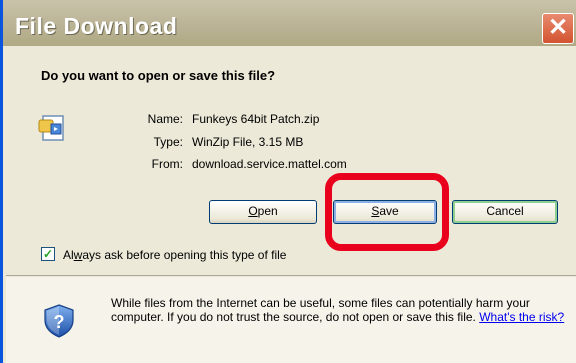 The width and height of the screenshot is (576, 363). What do you see at coordinates (253, 211) in the screenshot?
I see `open-hotkey: O` at bounding box center [253, 211].